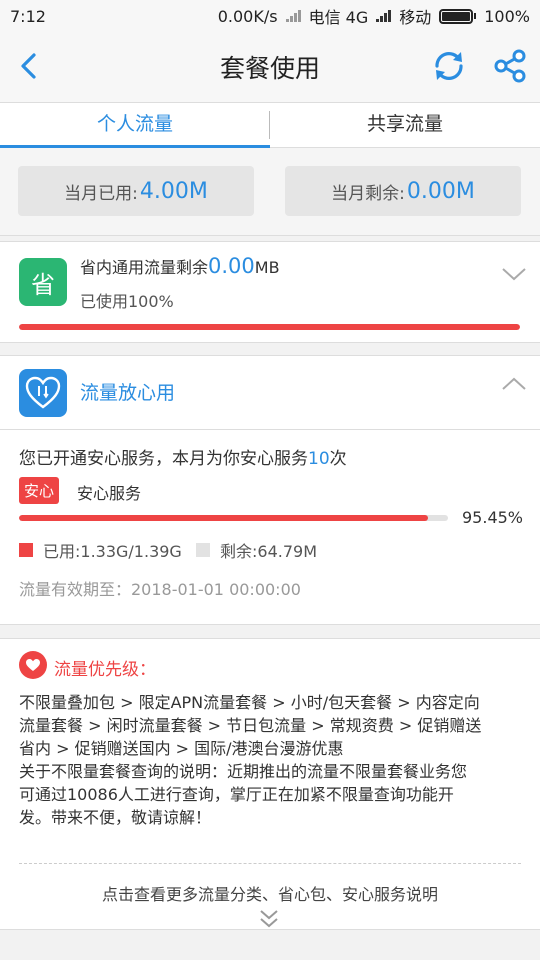 This screenshot has height=960, width=540. I want to click on status-time: 7:12, so click(28, 16).